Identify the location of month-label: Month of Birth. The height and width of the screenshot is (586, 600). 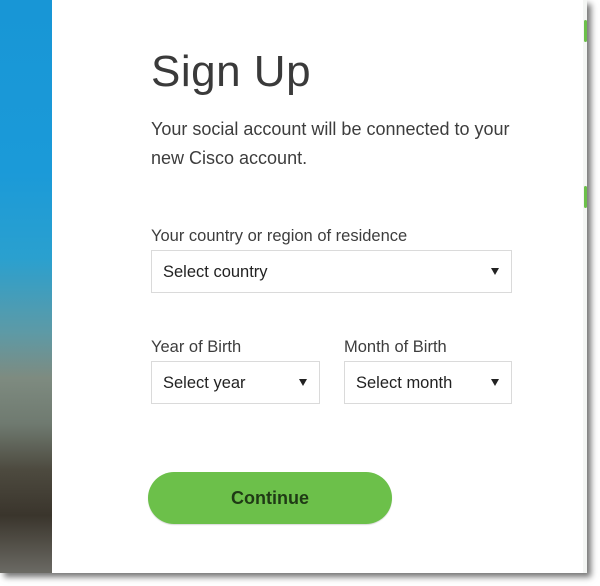
(395, 347).